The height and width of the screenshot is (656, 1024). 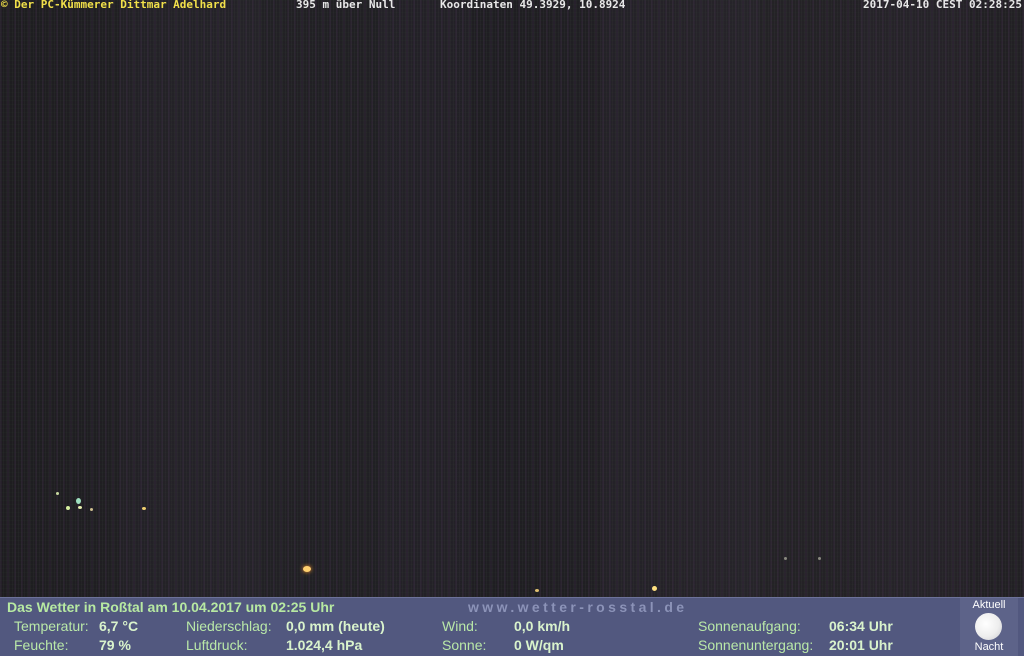 What do you see at coordinates (464, 645) in the screenshot?
I see `sun-label: Sonne:` at bounding box center [464, 645].